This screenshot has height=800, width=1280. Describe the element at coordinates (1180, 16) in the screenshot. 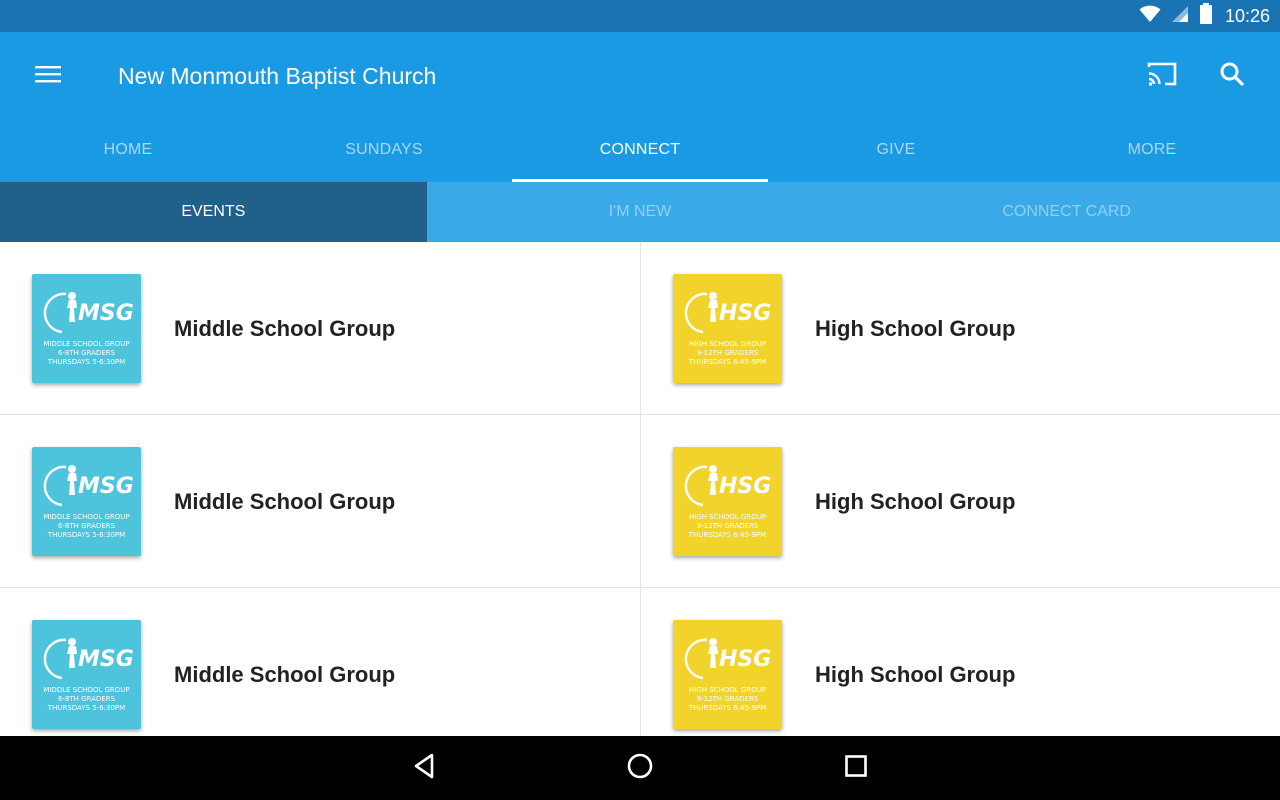

I see `signal-icon` at that location.